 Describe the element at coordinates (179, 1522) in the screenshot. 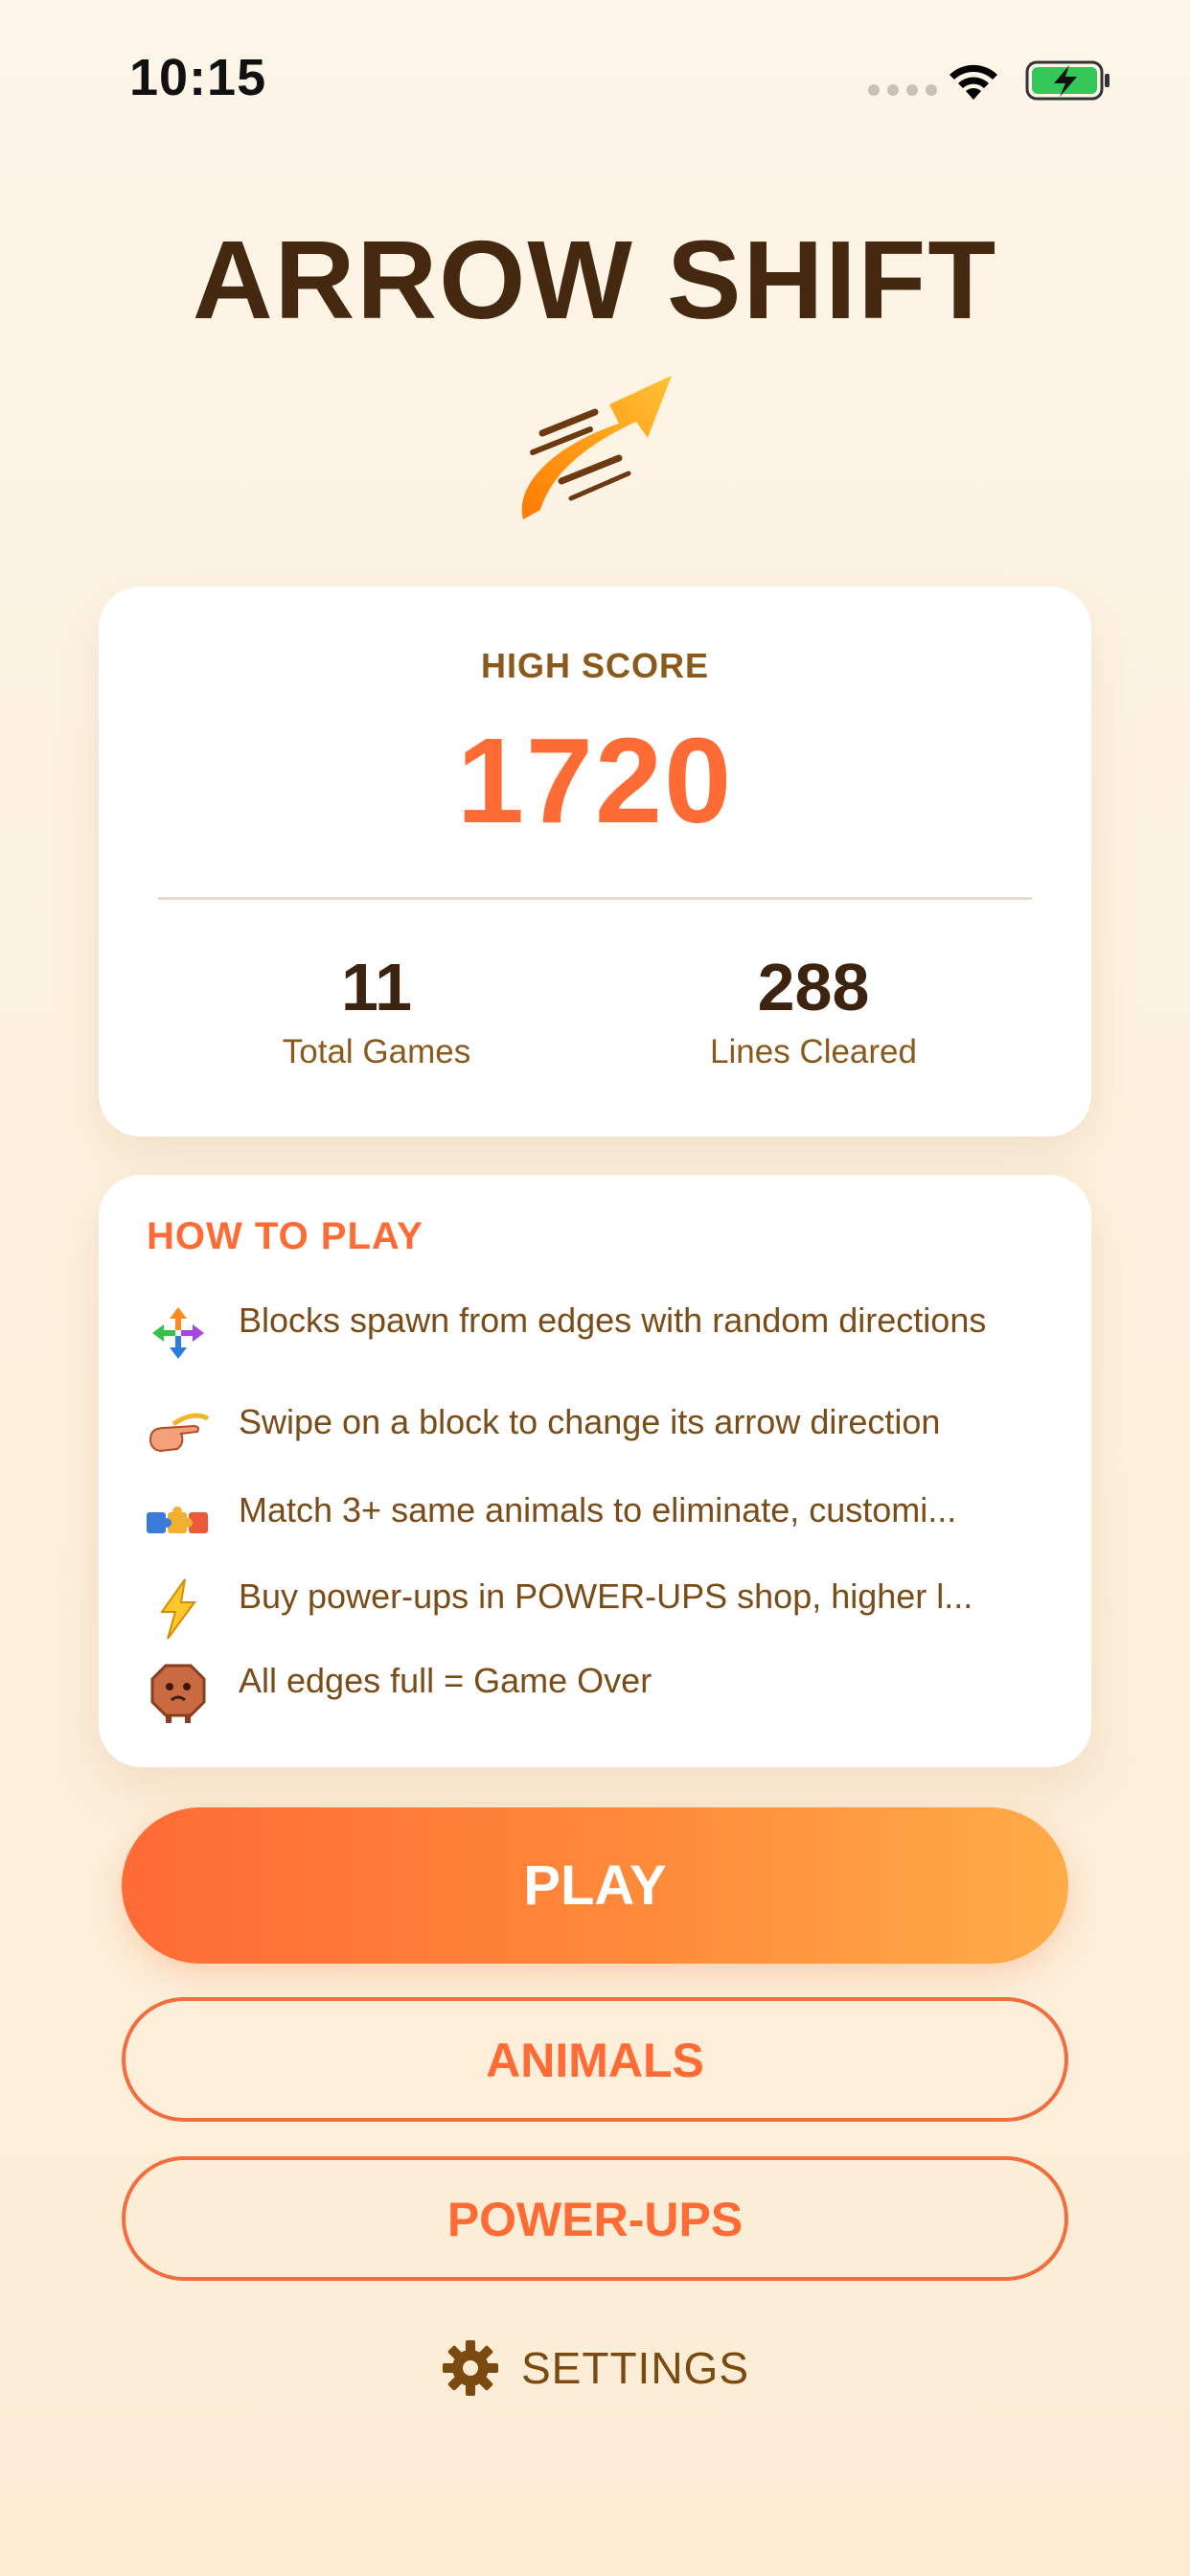

I see `puzzle-icon` at that location.